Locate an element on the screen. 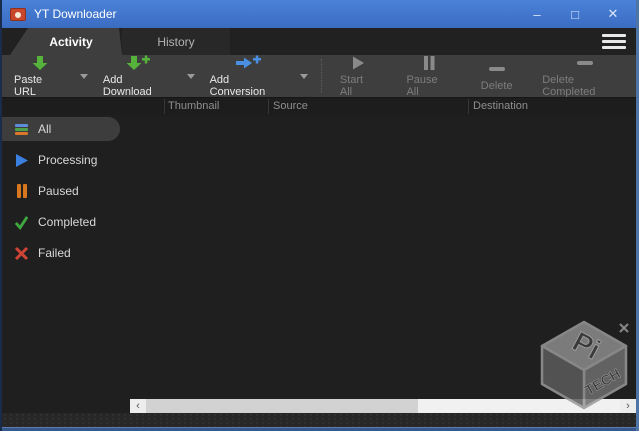 This screenshot has height=431, width=639. completed-check-icon is located at coordinates (21, 222).